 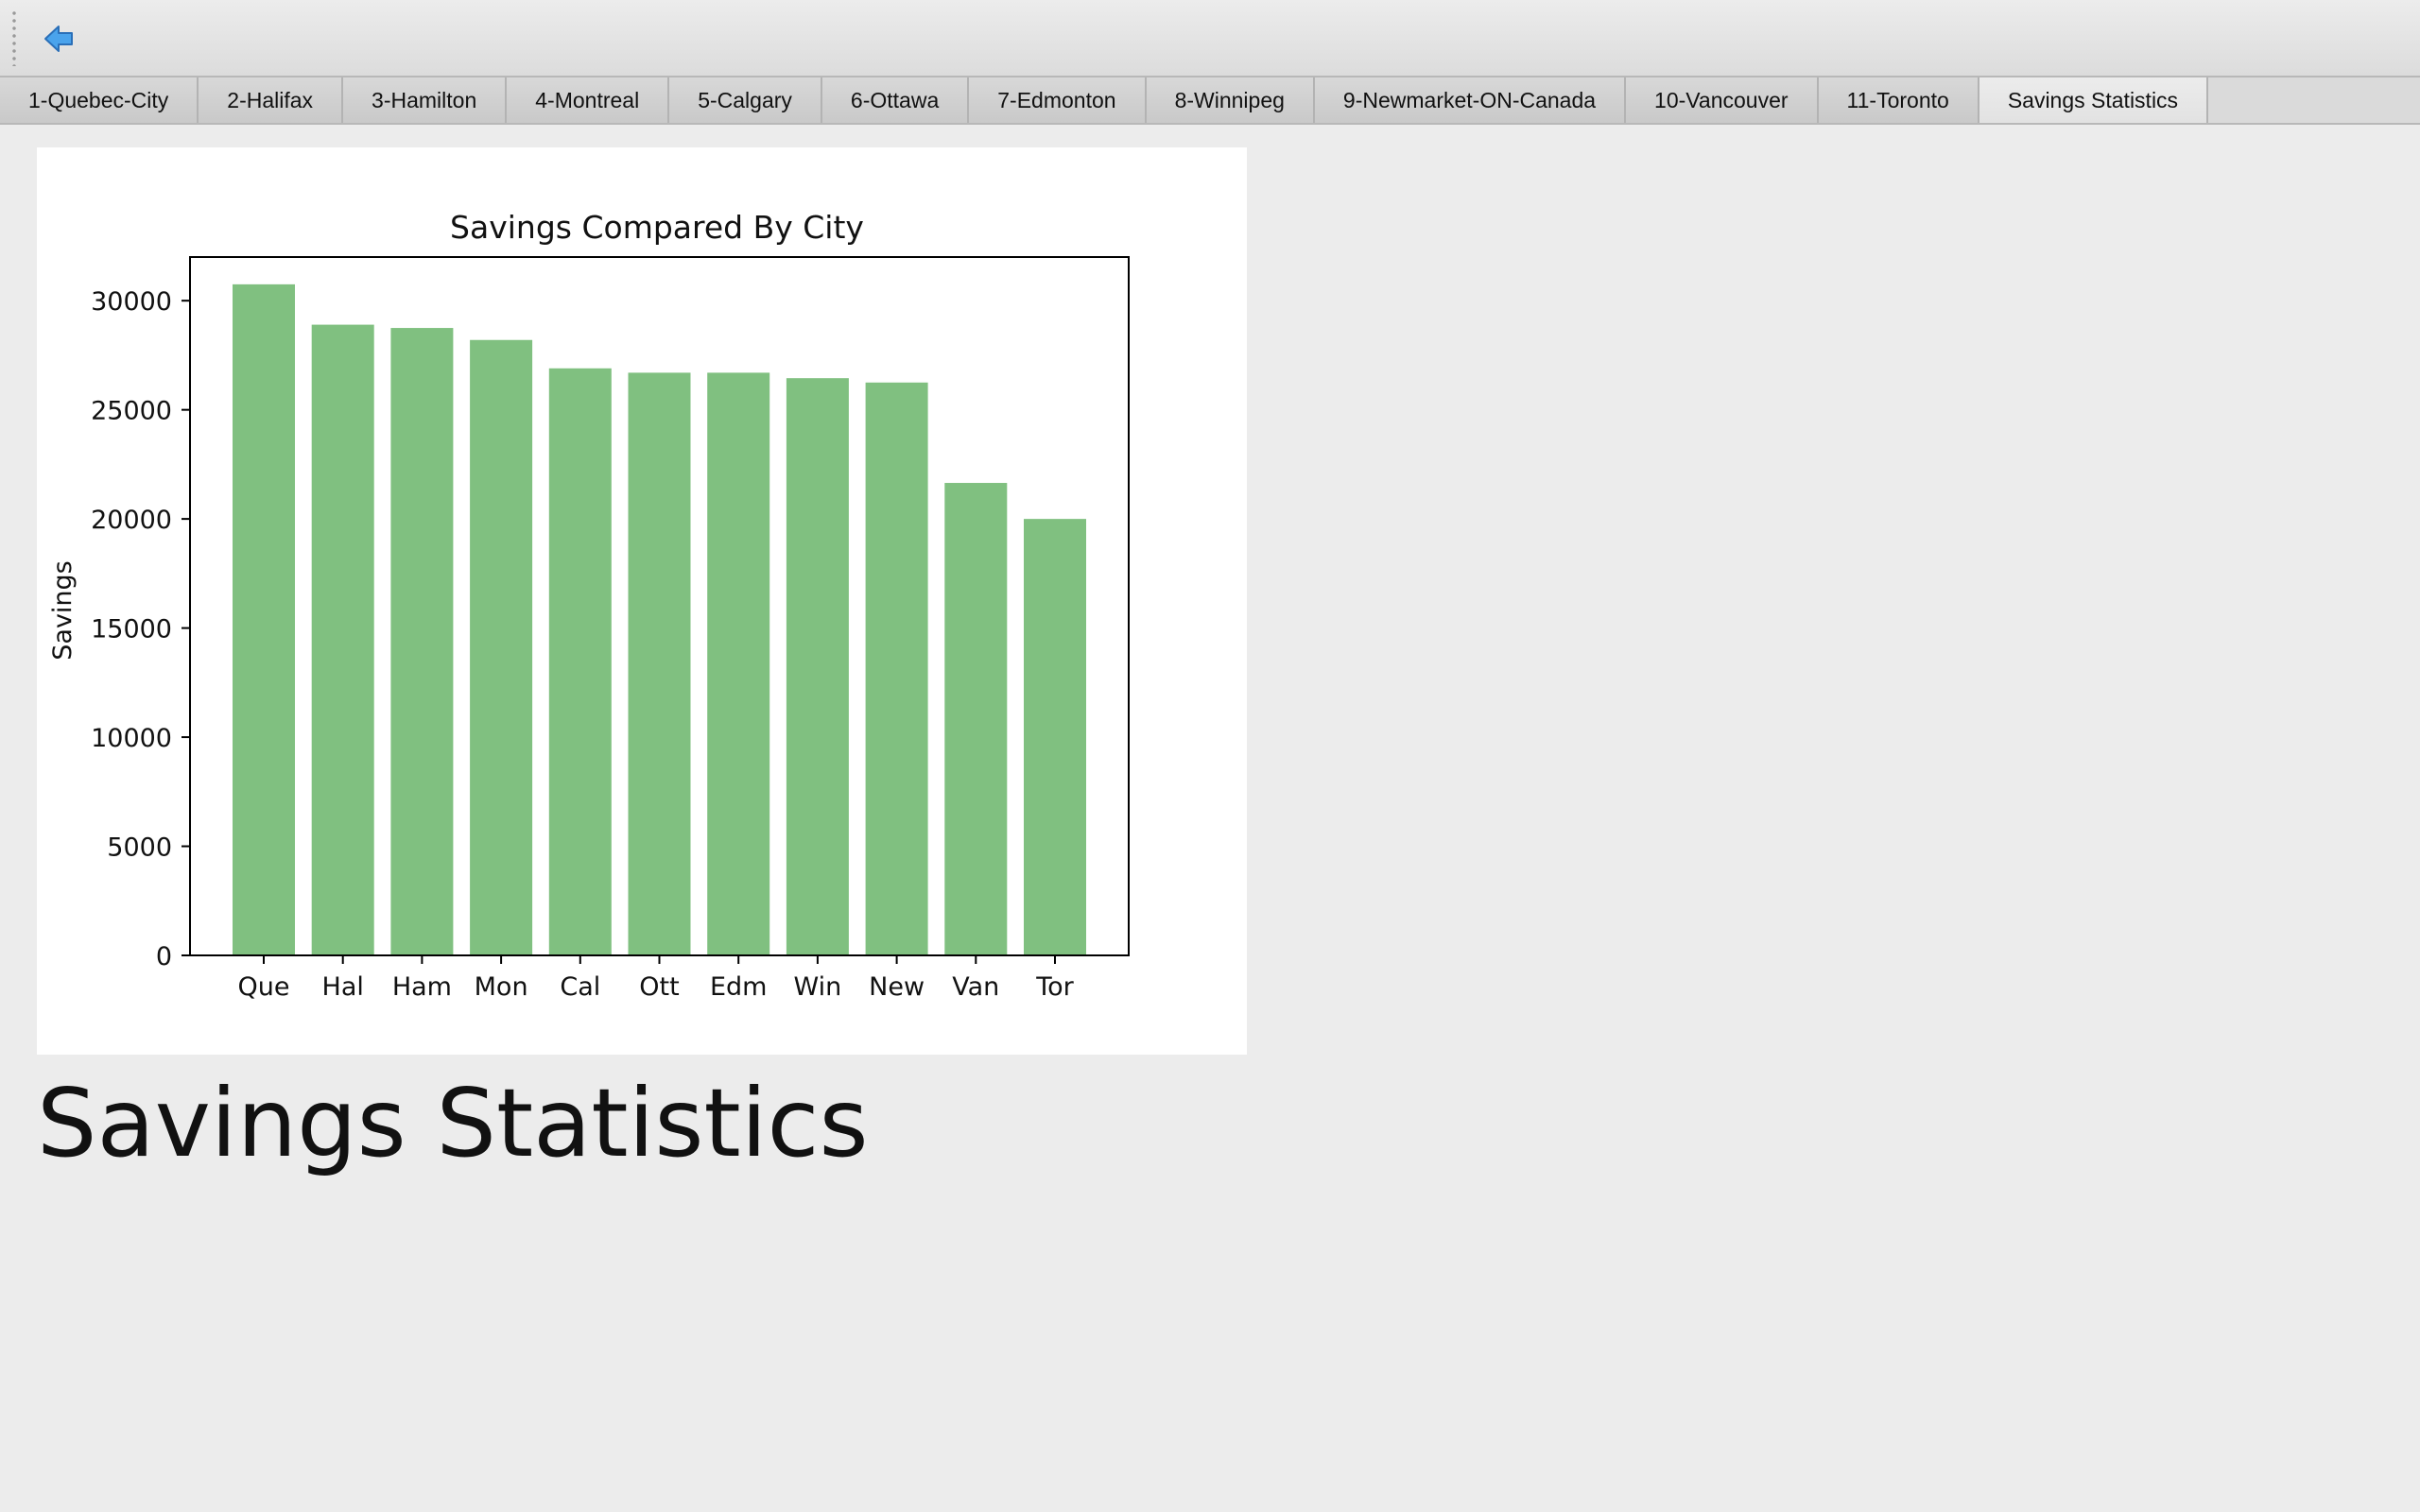 I want to click on bar-hal, so click(x=342, y=639).